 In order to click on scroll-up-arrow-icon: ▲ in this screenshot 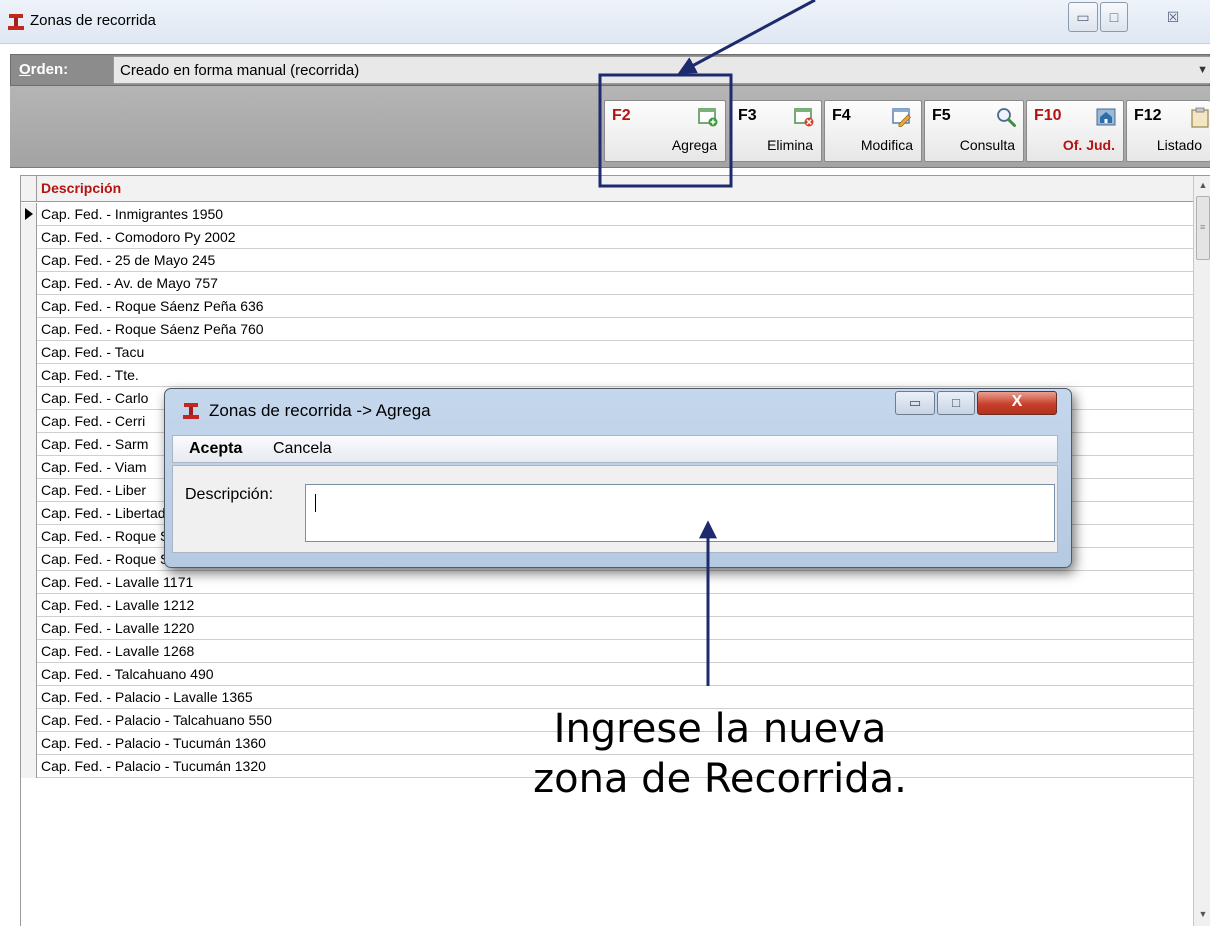, I will do `click(1202, 185)`.